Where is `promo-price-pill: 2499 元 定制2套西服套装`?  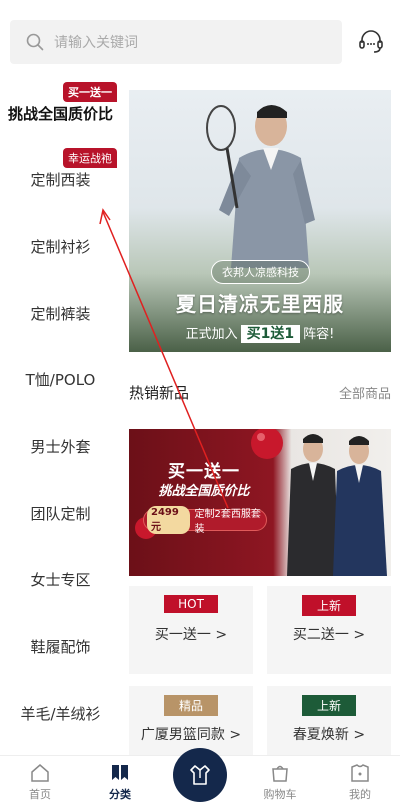 promo-price-pill: 2499 元 定制2套西服套装 is located at coordinates (205, 520).